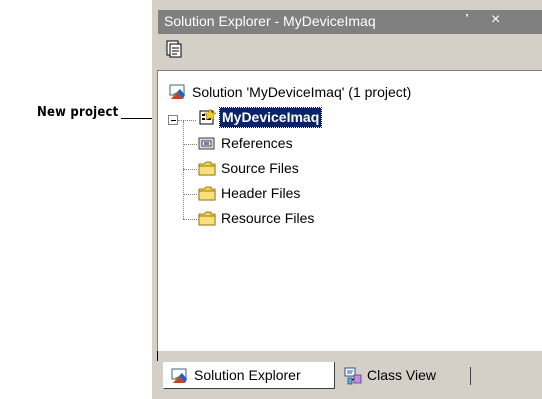  I want to click on project-icon, so click(208, 116).